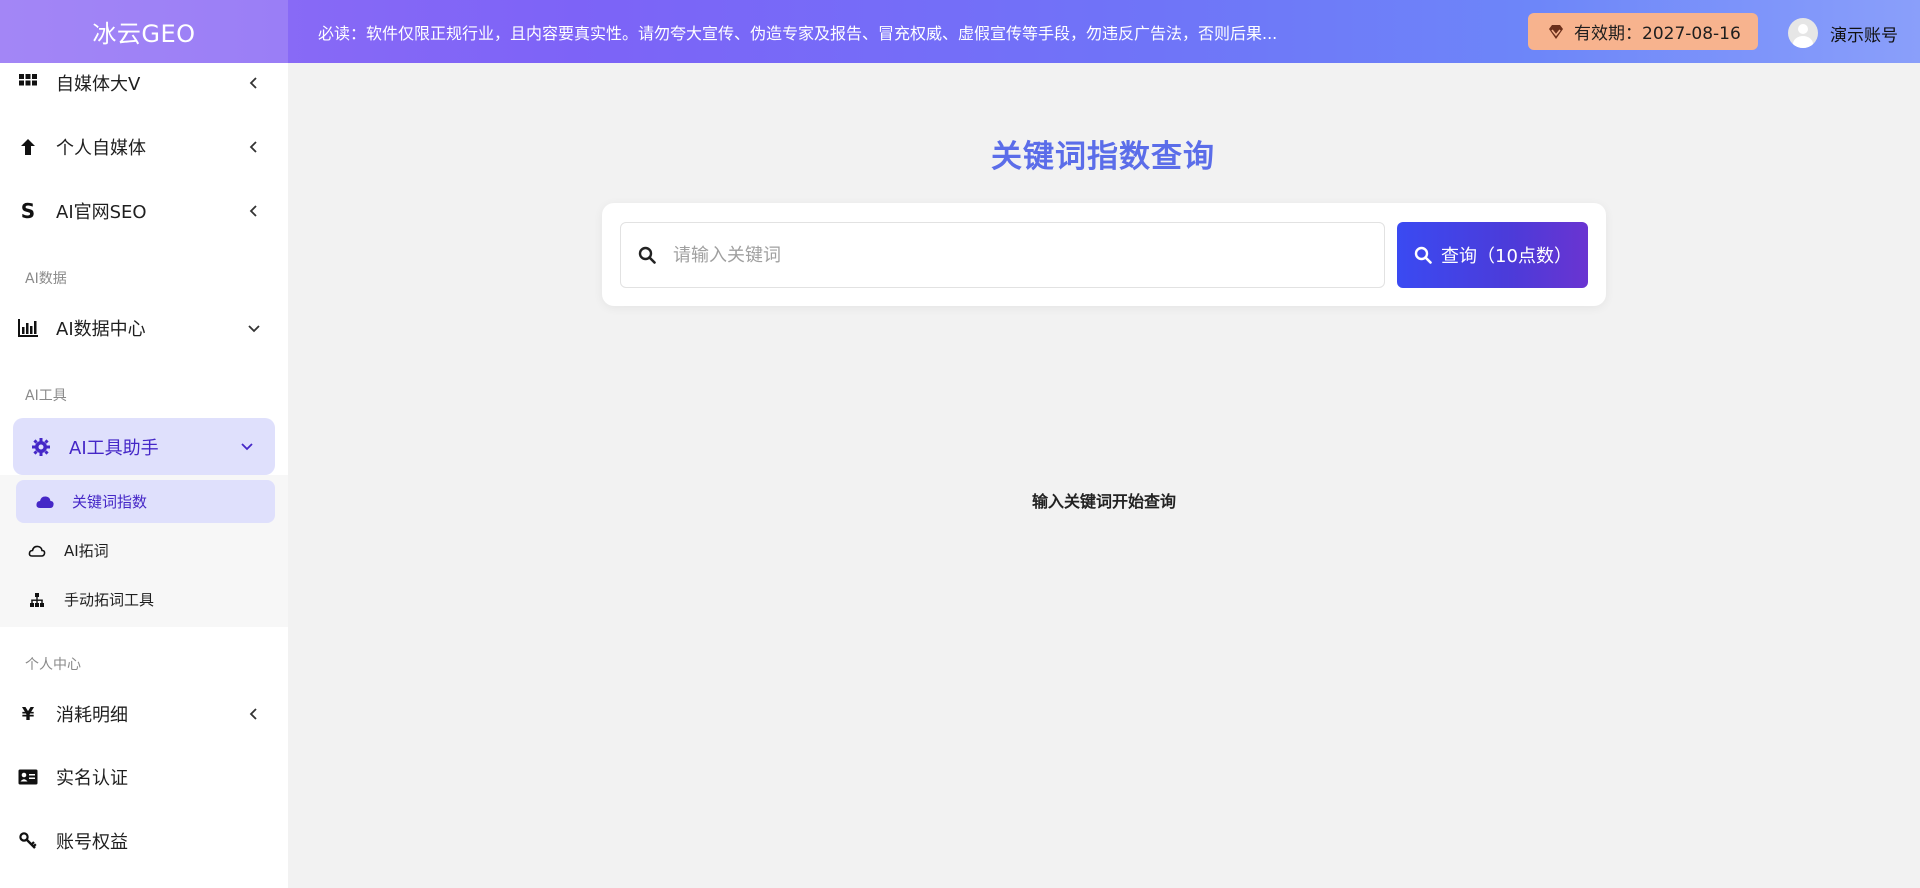  I want to click on sidebar-item-label: AI官网SEO, so click(101, 212).